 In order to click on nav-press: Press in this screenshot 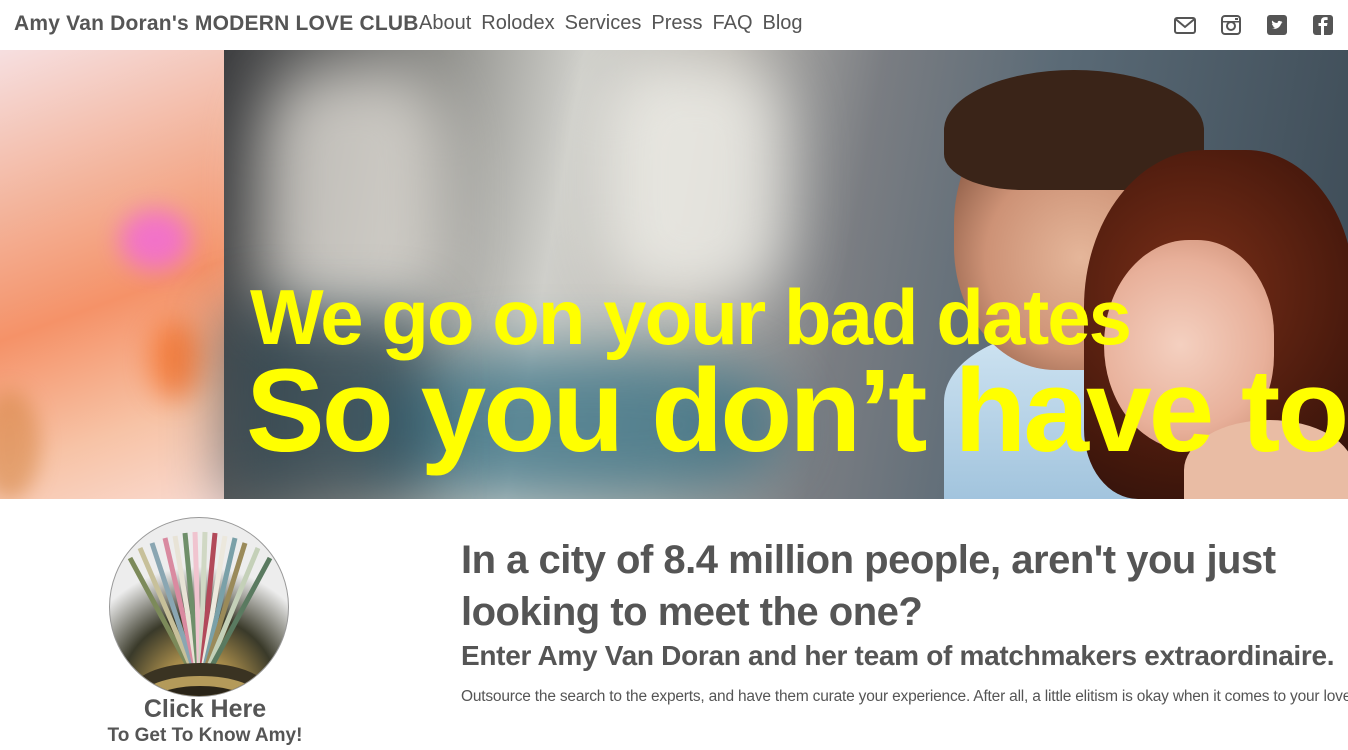, I will do `click(676, 23)`.